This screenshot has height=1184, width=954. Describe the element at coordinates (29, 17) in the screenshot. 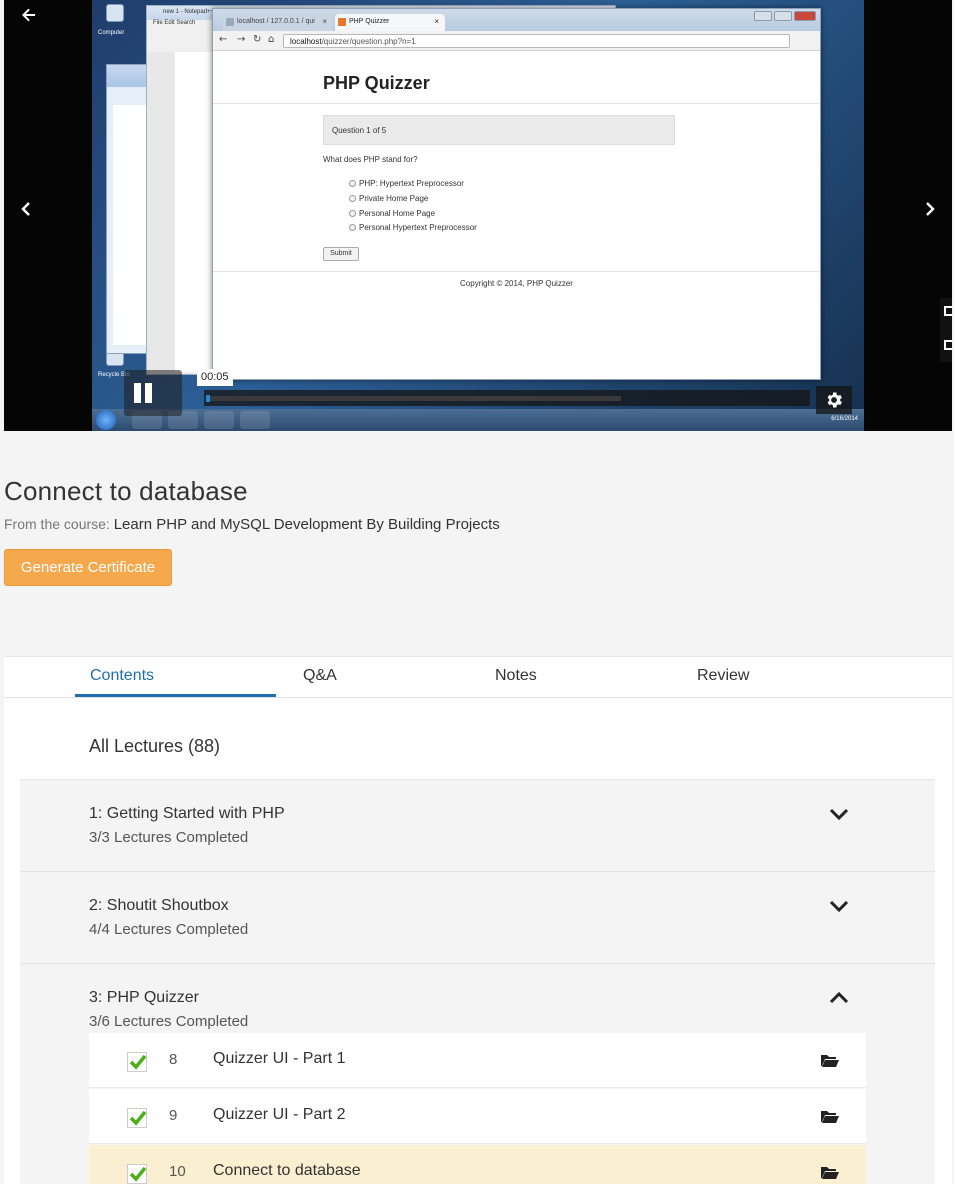

I see `arrow-left-icon` at that location.